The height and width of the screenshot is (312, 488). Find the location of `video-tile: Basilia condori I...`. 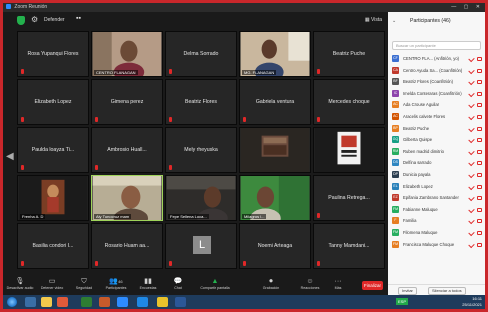

video-tile: Basilia condori I... is located at coordinates (53, 246).